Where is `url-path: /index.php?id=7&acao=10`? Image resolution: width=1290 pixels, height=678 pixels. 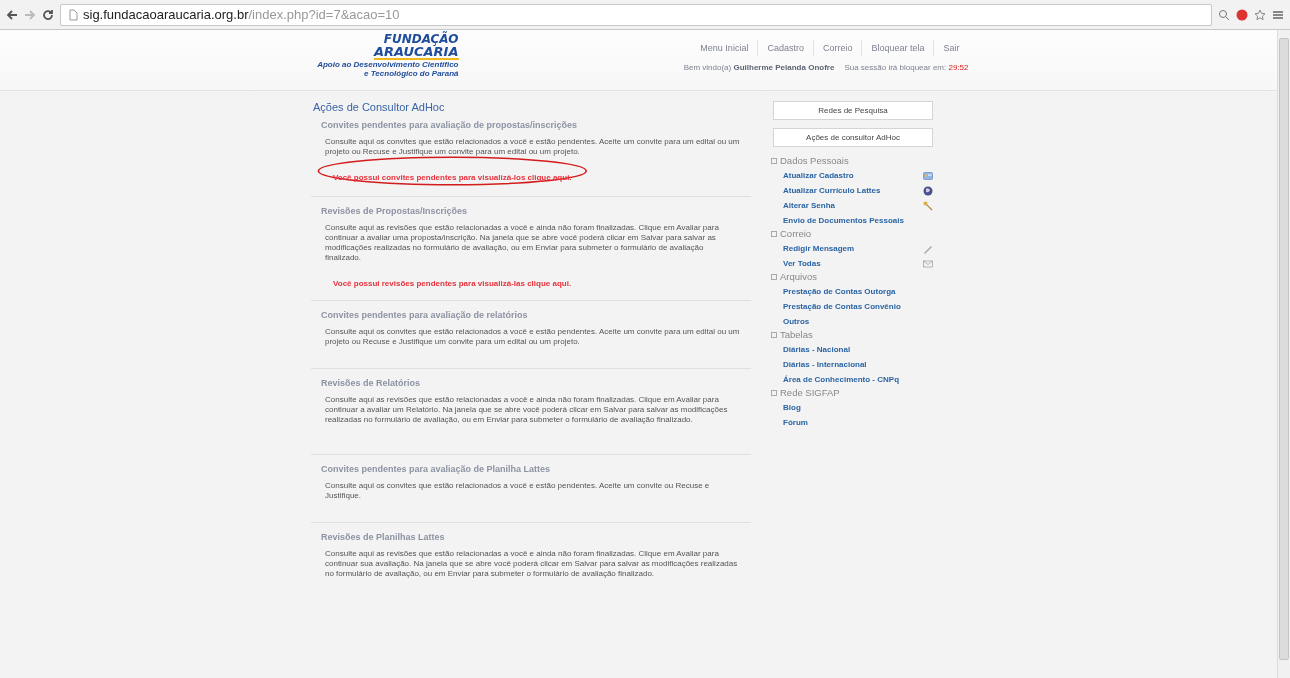 url-path: /index.php?id=7&acao=10 is located at coordinates (324, 14).